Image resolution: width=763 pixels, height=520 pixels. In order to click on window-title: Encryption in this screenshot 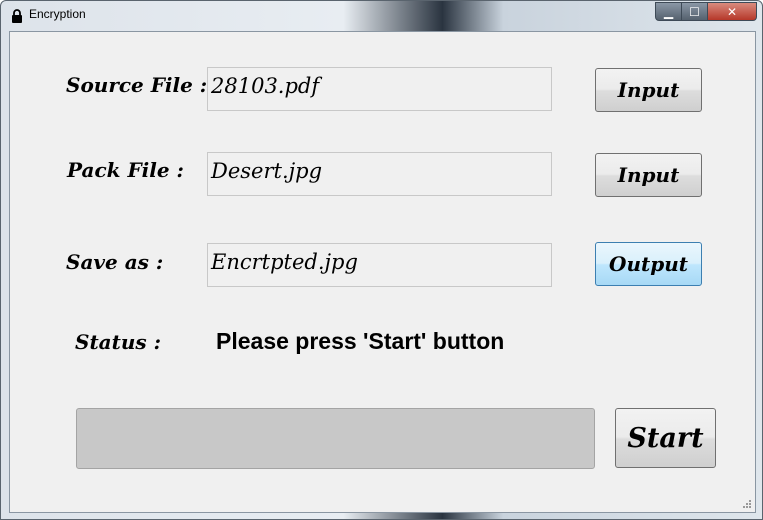, I will do `click(57, 14)`.